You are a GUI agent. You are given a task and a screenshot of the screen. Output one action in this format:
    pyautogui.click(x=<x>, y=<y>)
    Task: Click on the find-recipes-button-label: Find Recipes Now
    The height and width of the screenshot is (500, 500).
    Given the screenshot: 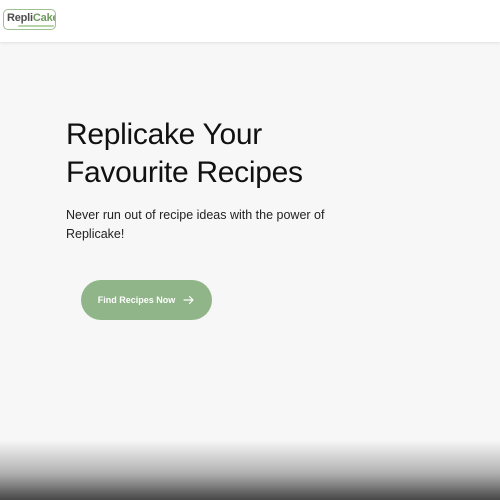 What is the action you would take?
    pyautogui.click(x=136, y=300)
    